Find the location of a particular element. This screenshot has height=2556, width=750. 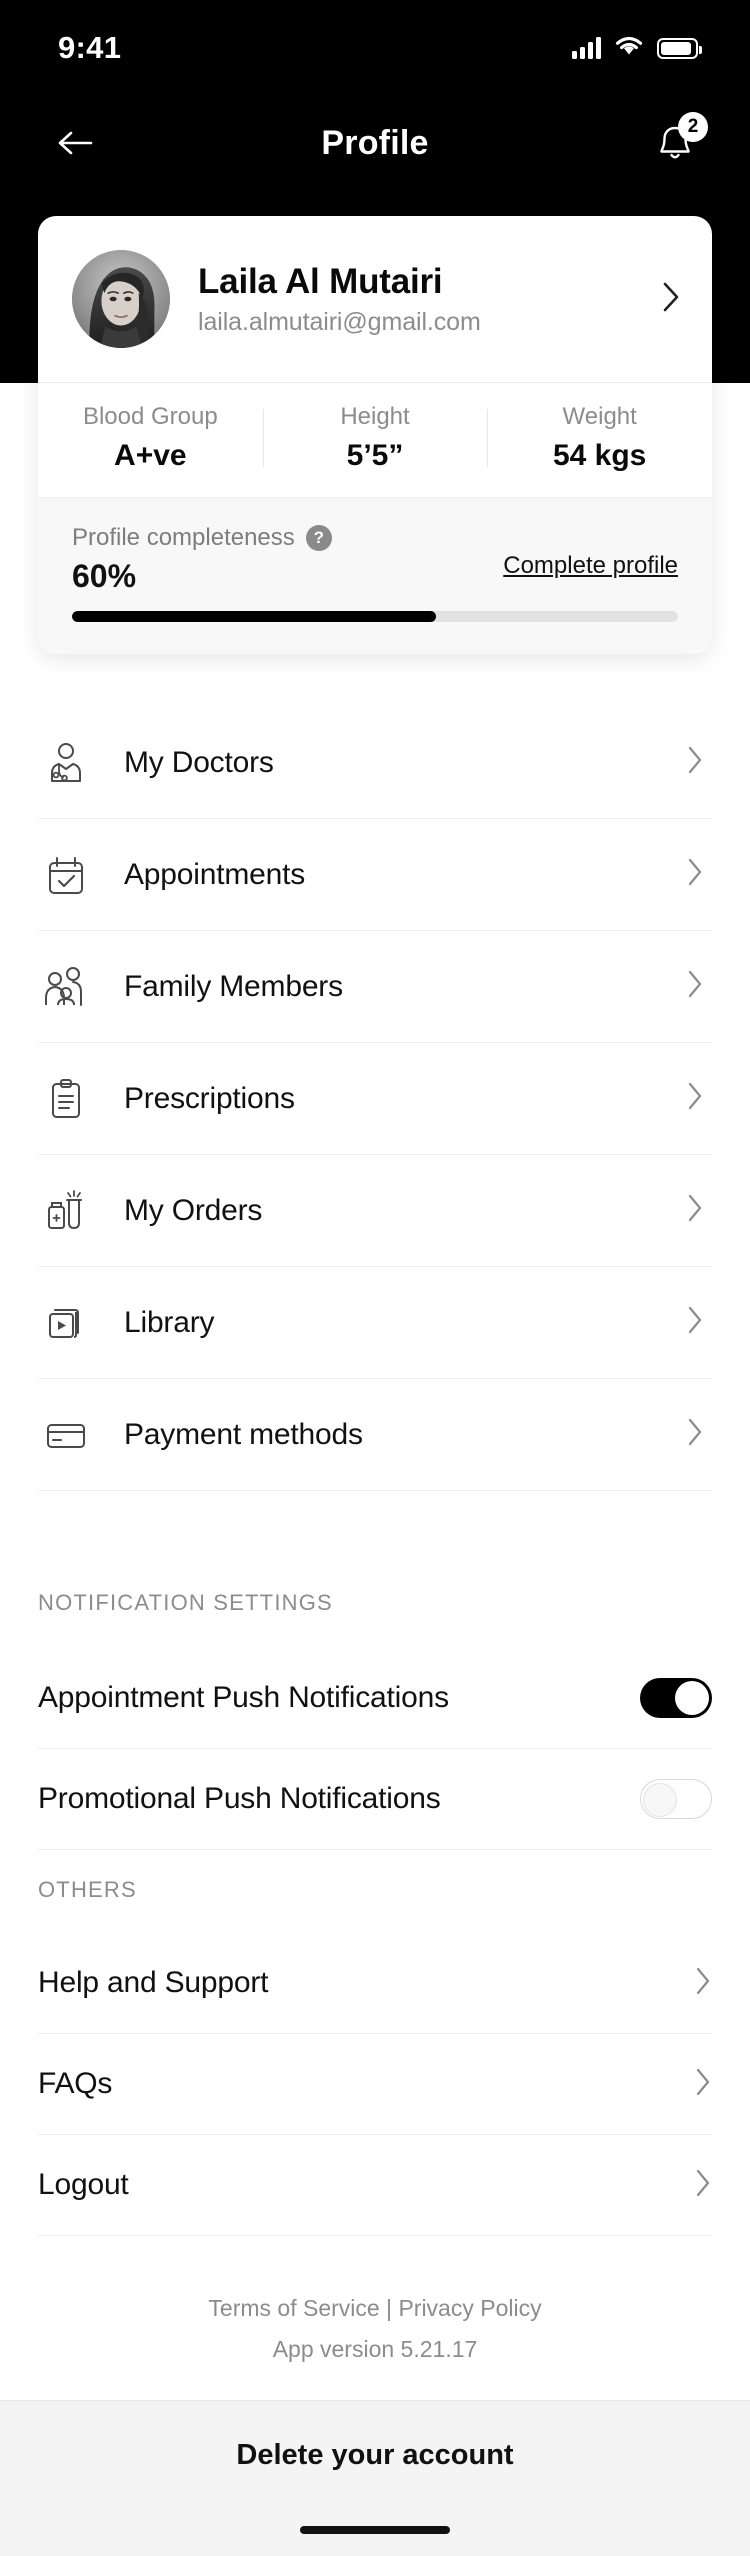

profile-email: laila.almutairi@gmail.com is located at coordinates (339, 321).